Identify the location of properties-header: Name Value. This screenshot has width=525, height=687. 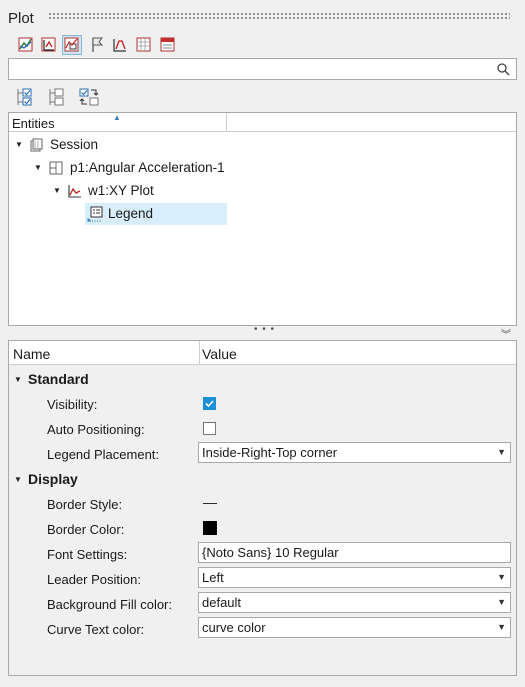
(262, 353).